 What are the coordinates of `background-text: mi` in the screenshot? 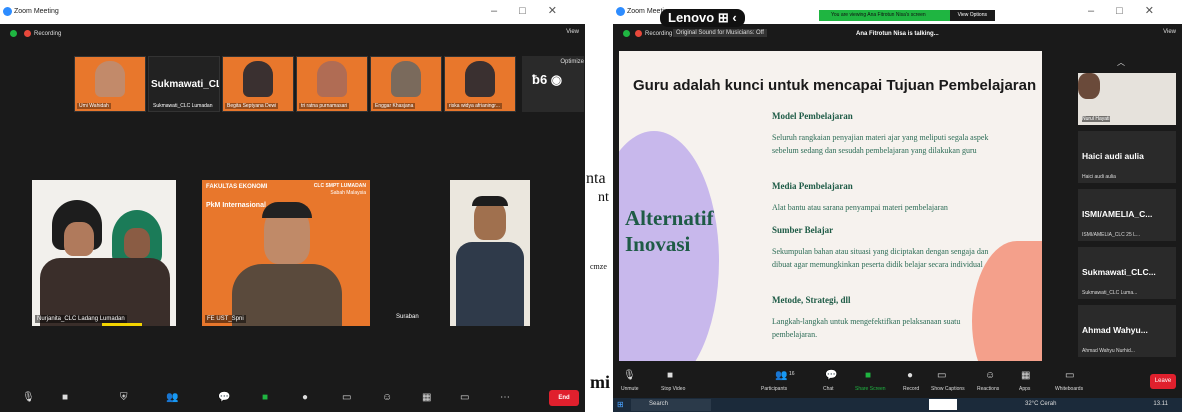 It's located at (600, 382).